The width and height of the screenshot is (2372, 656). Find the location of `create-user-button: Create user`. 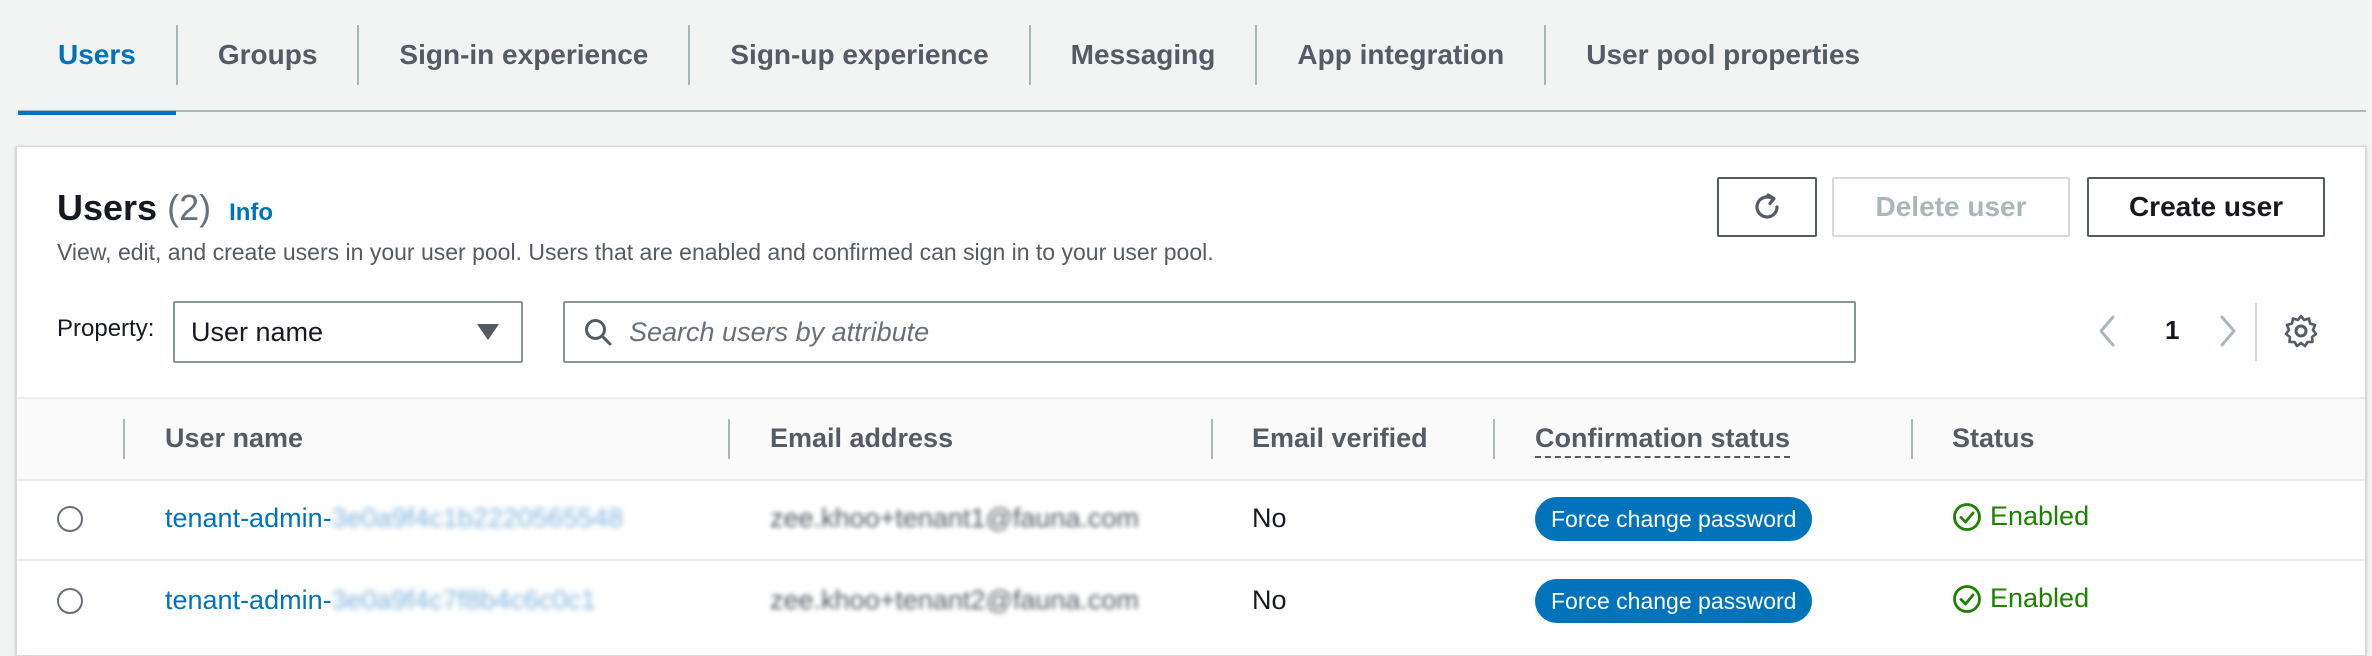

create-user-button: Create user is located at coordinates (2206, 207).